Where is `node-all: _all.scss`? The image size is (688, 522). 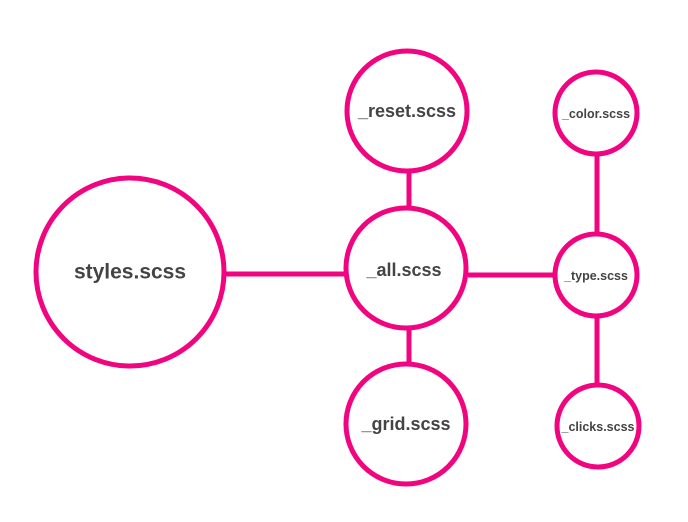 node-all: _all.scss is located at coordinates (406, 268).